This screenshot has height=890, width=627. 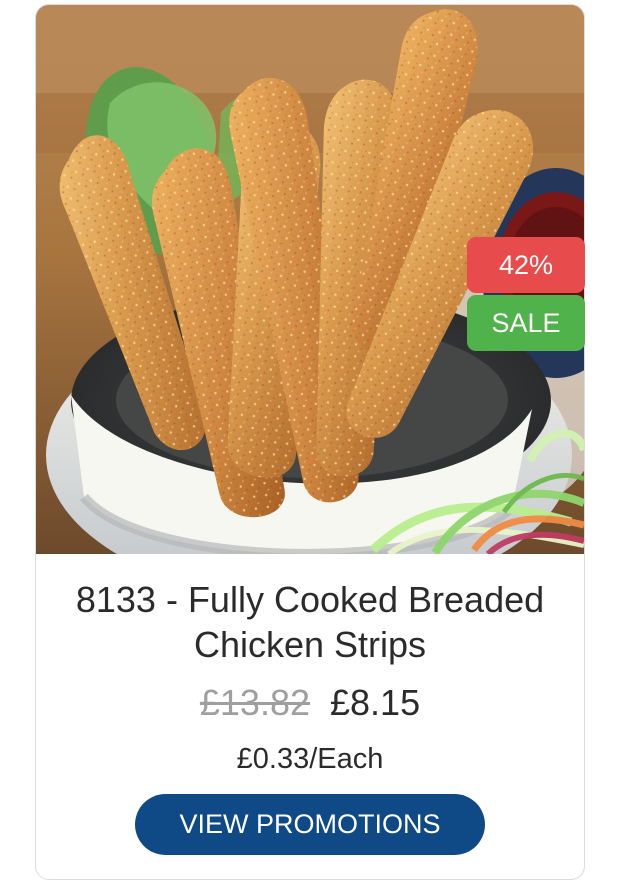 What do you see at coordinates (310, 759) in the screenshot?
I see `unit-price: £0.33/Each` at bounding box center [310, 759].